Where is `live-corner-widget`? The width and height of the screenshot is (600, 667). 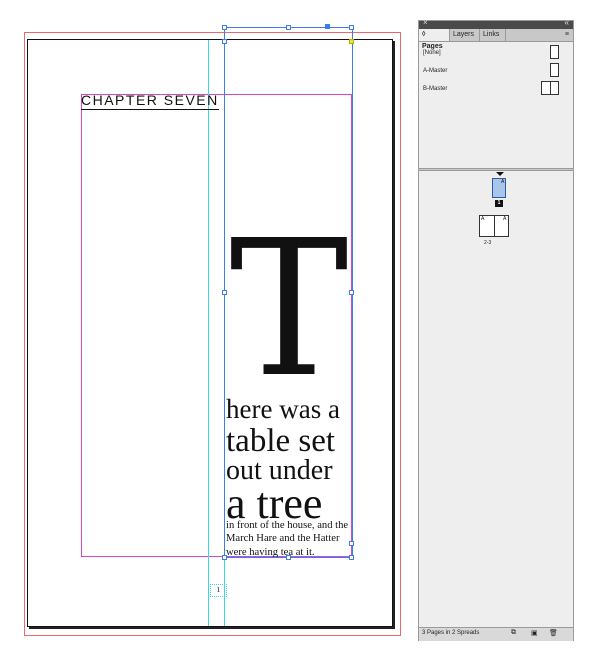
live-corner-widget is located at coordinates (351, 41).